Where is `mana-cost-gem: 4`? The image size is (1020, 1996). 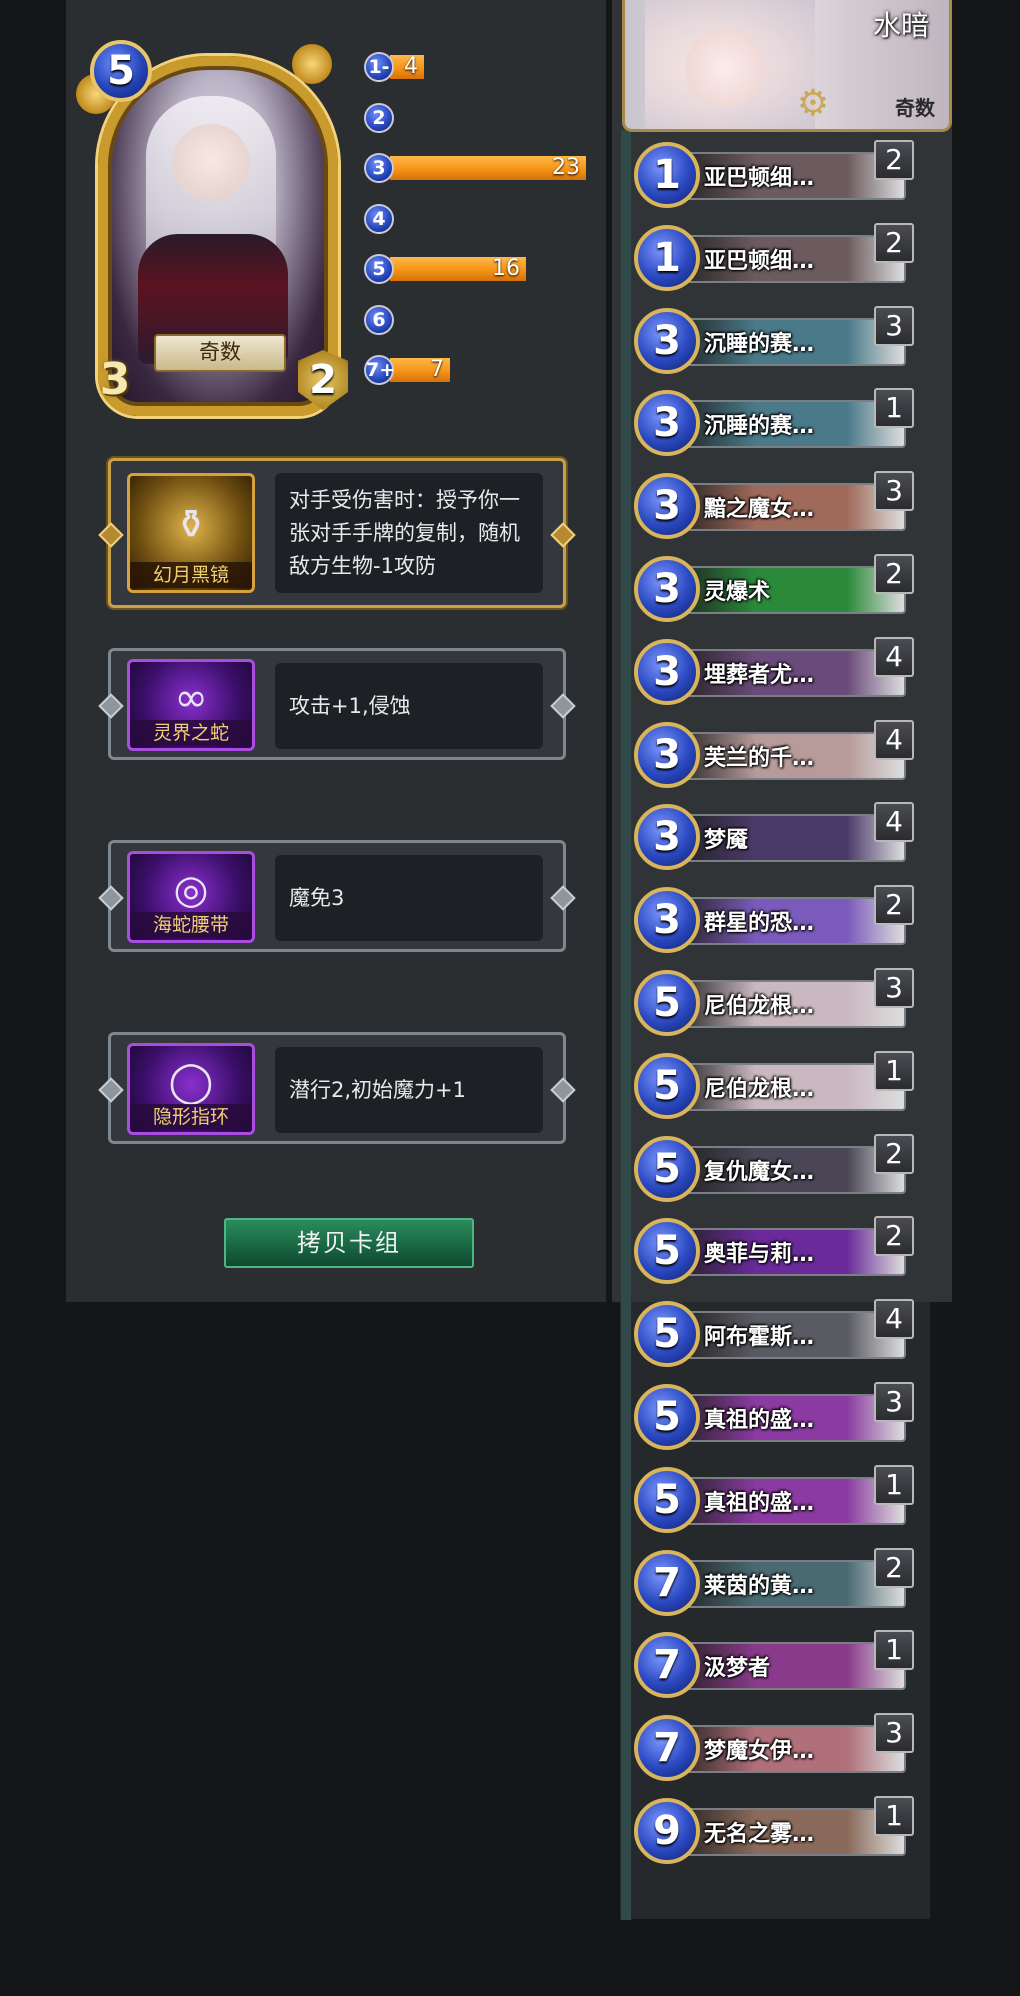
mana-cost-gem: 4 is located at coordinates (379, 218).